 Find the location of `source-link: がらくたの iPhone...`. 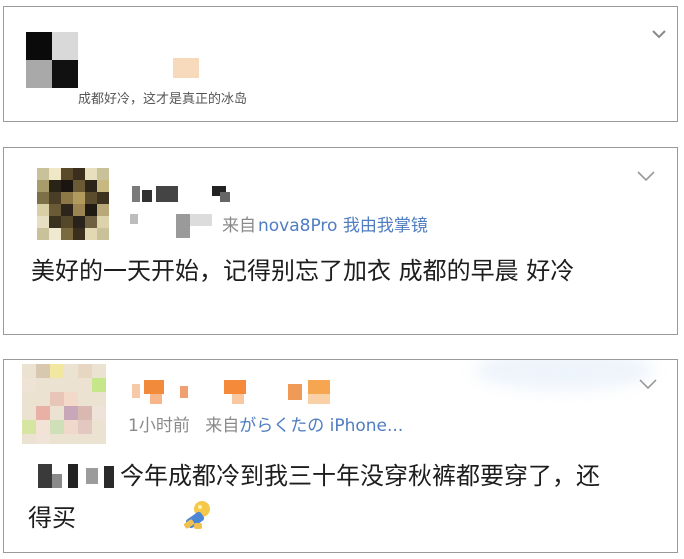

source-link: がらくたの iPhone... is located at coordinates (321, 426).